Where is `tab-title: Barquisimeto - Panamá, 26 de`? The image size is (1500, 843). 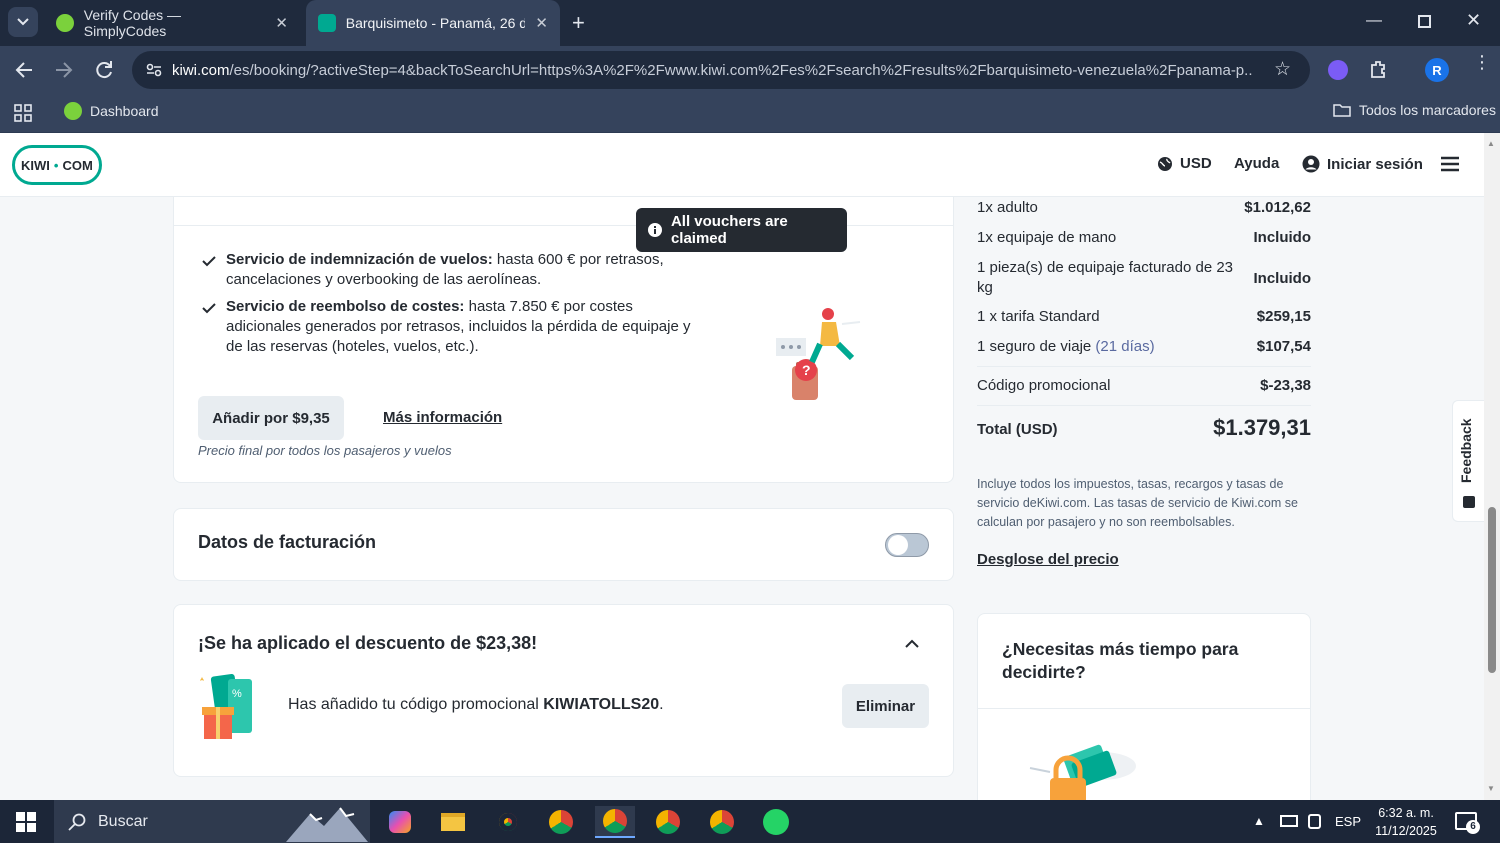 tab-title: Barquisimeto - Panamá, 26 de is located at coordinates (435, 23).